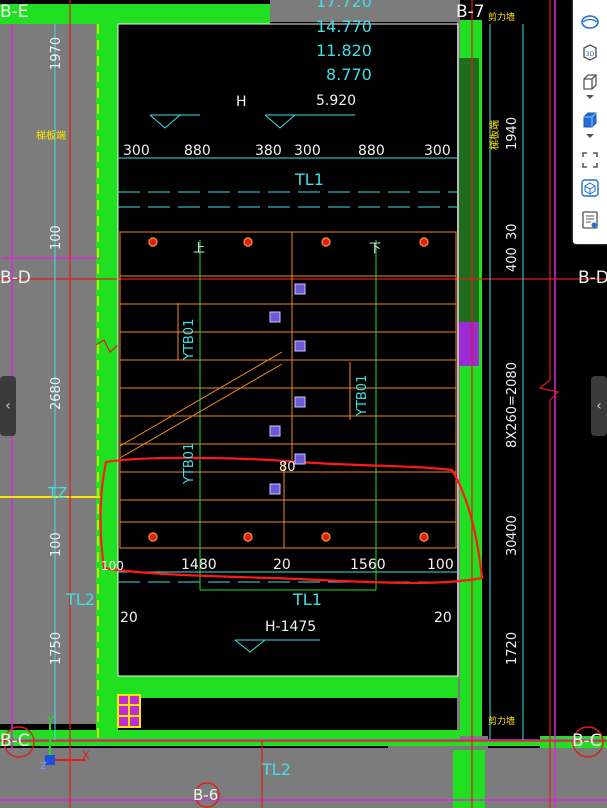 Image resolution: width=607 pixels, height=808 pixels. I want to click on 3d-view-icon: 3D, so click(590, 52).